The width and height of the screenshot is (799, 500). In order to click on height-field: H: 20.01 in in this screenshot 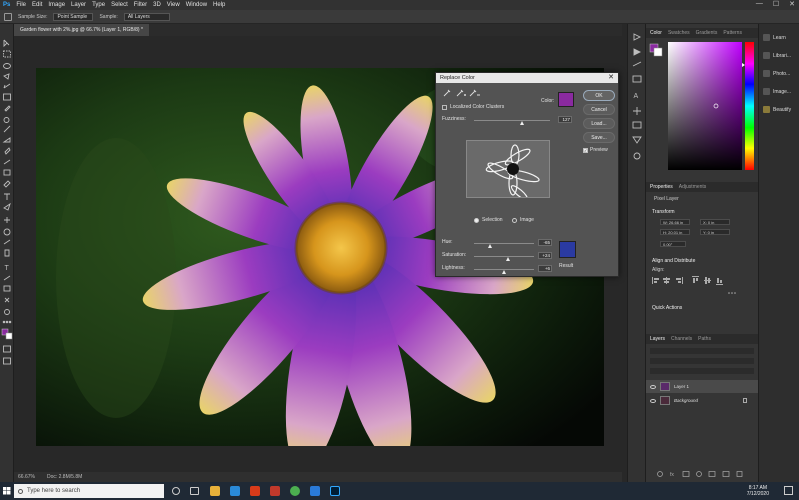, I will do `click(675, 232)`.